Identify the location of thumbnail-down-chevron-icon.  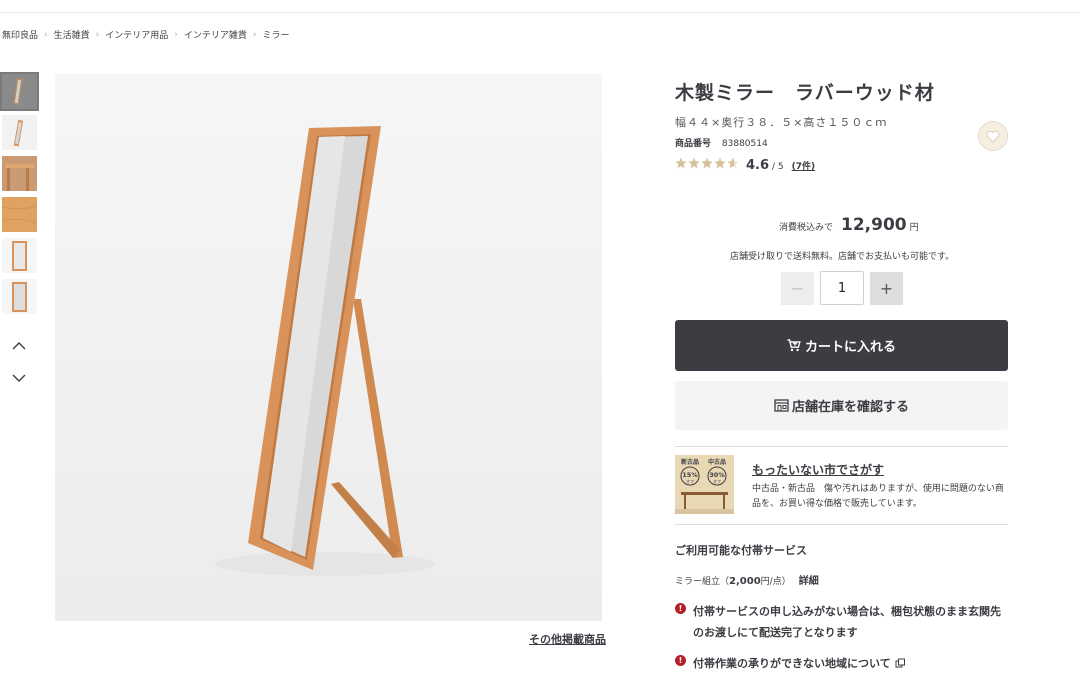
(19, 377).